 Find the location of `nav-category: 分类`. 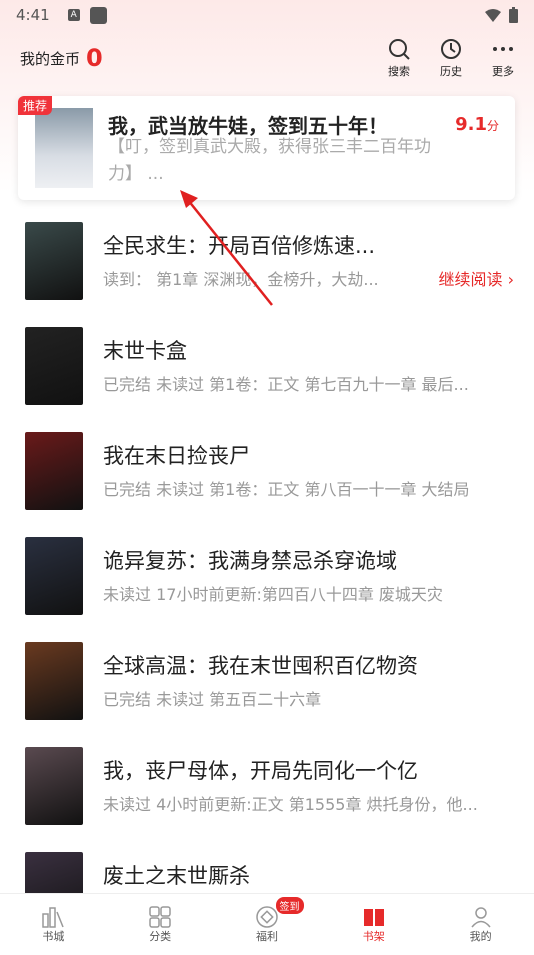

nav-category: 分类 is located at coordinates (160, 922).